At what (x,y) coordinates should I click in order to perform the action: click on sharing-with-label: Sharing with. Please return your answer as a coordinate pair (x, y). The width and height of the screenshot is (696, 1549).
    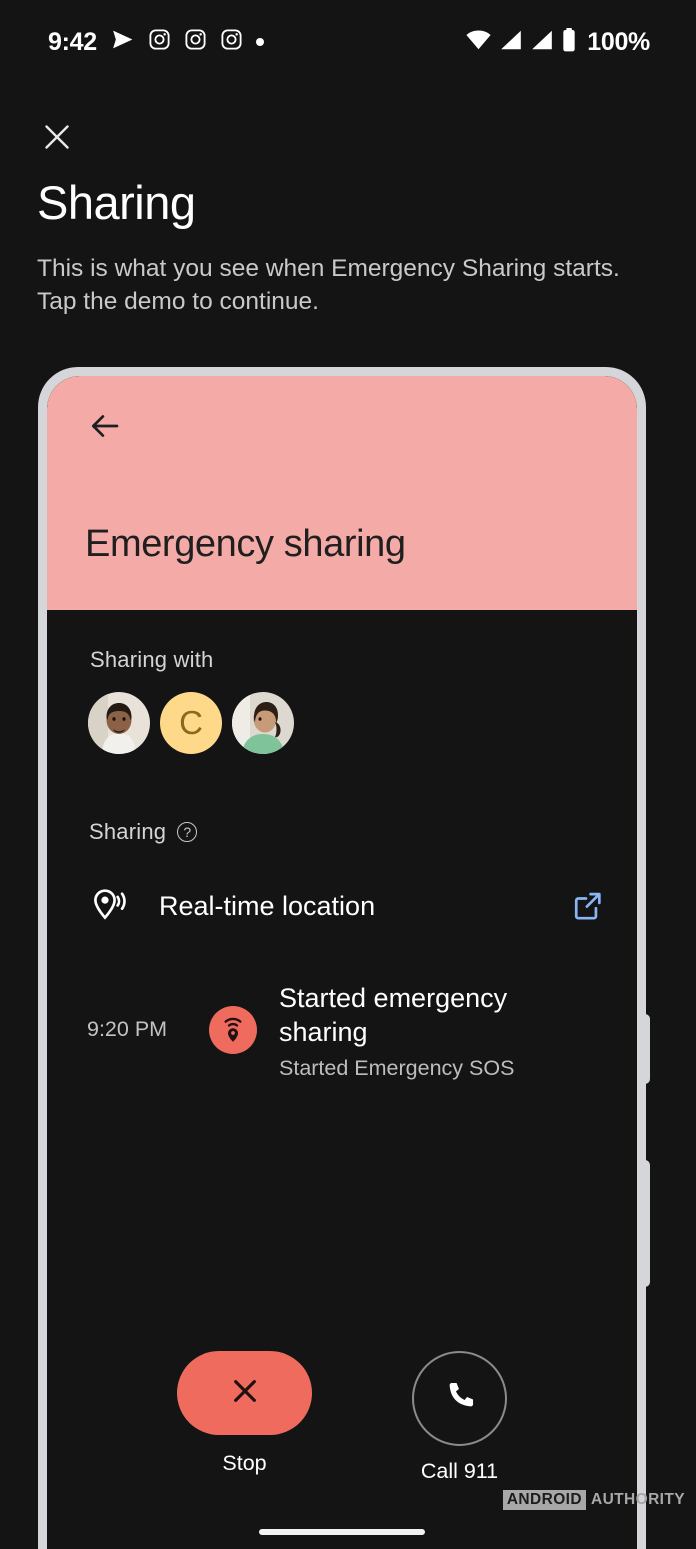
    Looking at the image, I should click on (152, 659).